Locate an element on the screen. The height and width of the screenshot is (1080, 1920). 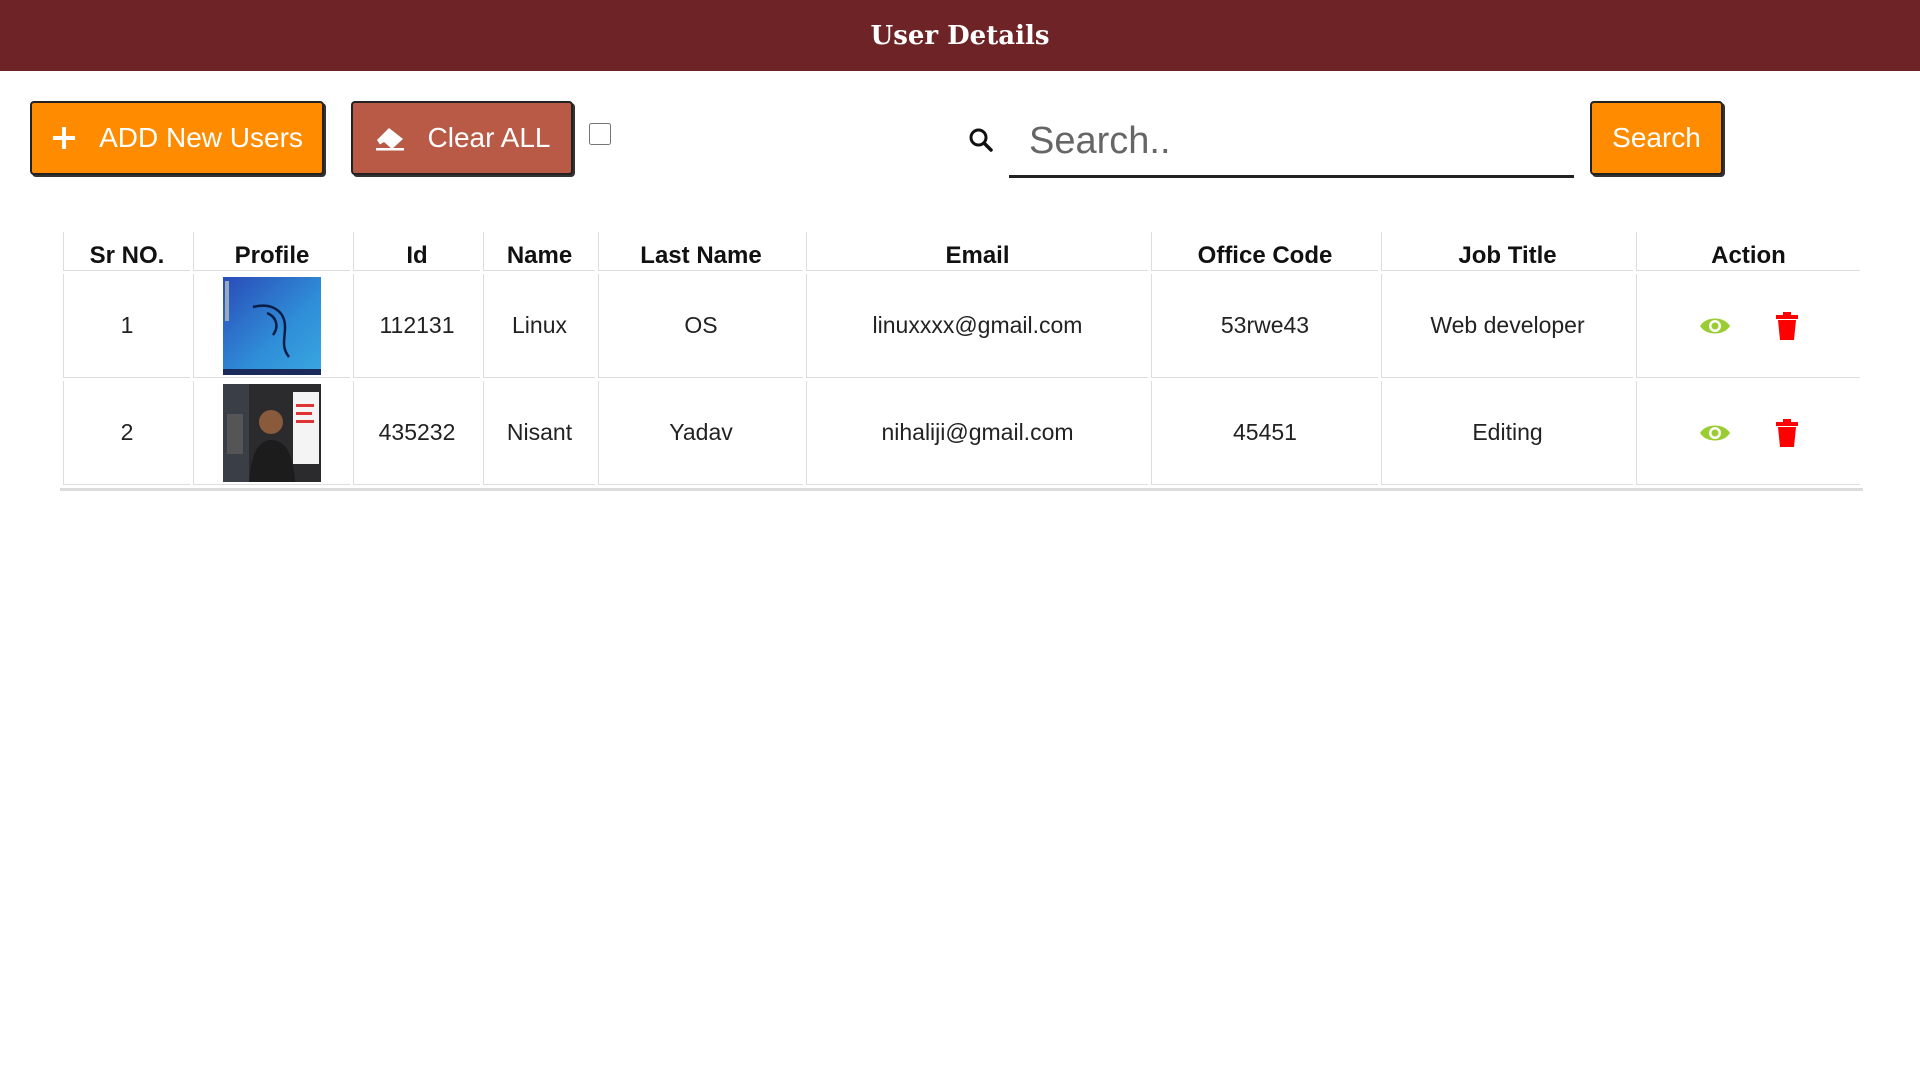
plus-icon is located at coordinates (64, 138).